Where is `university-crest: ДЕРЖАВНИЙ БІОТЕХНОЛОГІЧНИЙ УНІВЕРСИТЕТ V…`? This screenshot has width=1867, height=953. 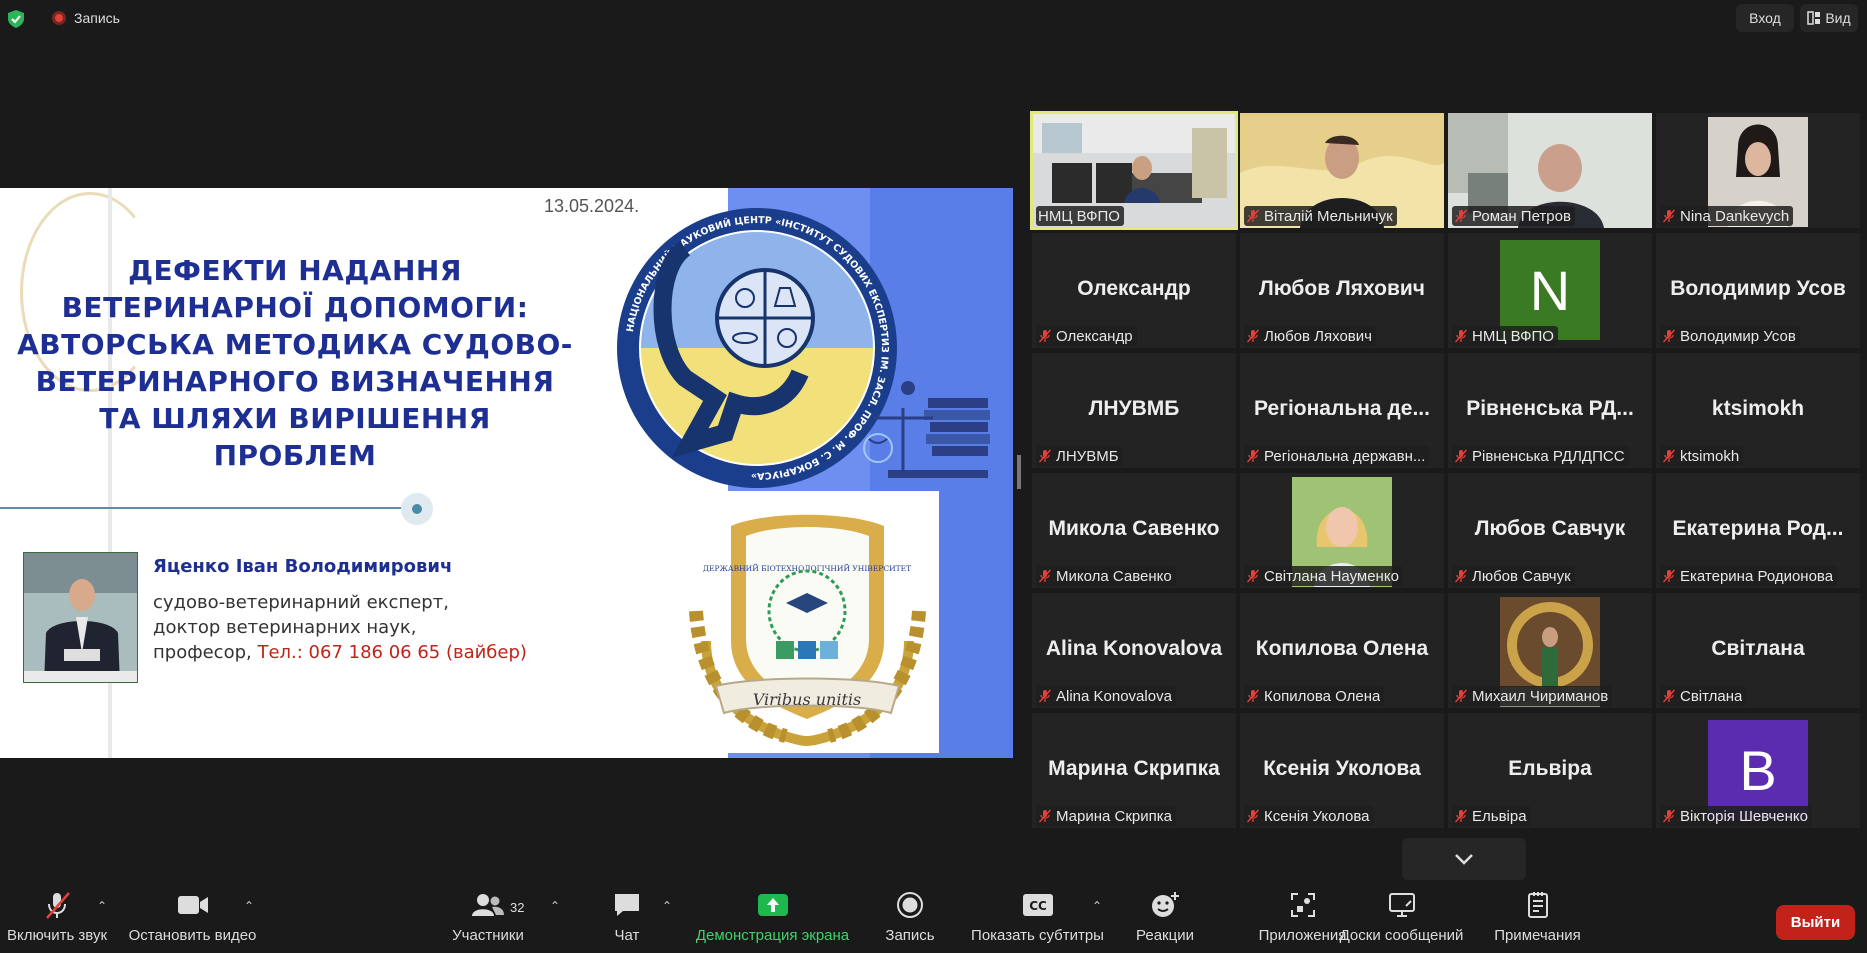
university-crest: ДЕРЖАВНИЙ БІОТЕХНОЛОГІЧНИЙ УНІВЕРСИТЕТ V… is located at coordinates (807, 622).